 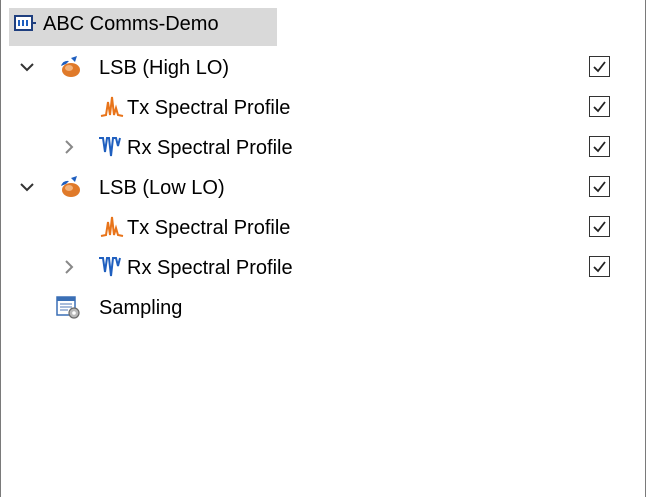 I want to click on tree-item-label: LSB (Low LO), so click(x=162, y=188).